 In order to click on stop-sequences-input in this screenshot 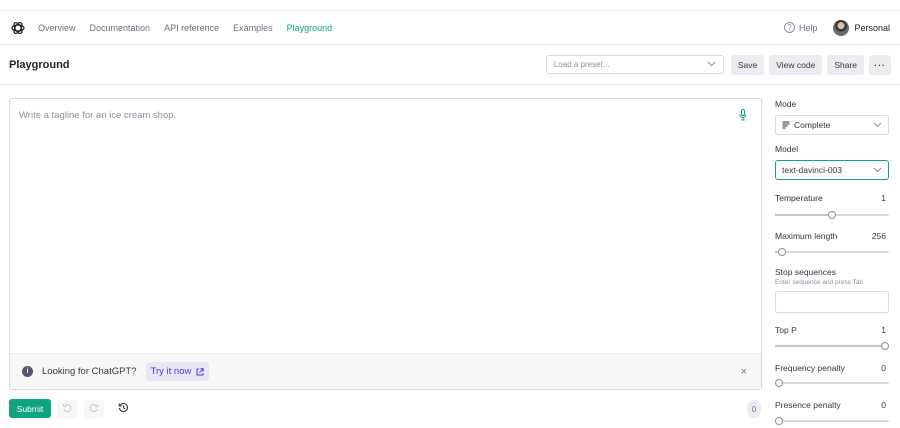, I will do `click(832, 302)`.